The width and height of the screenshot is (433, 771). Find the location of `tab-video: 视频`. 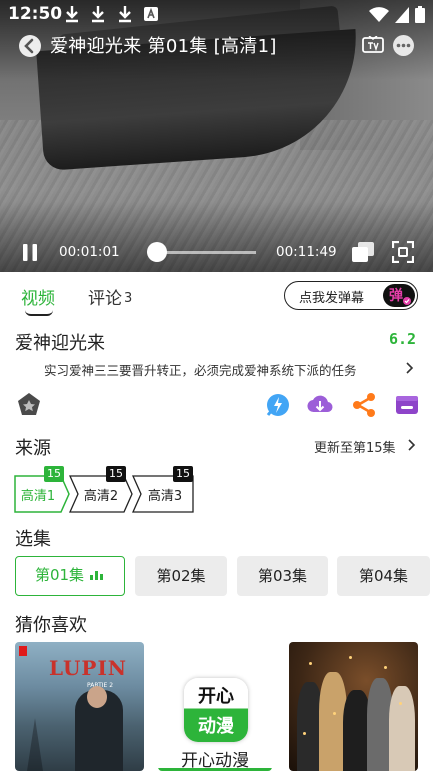

tab-video: 视频 is located at coordinates (38, 296).